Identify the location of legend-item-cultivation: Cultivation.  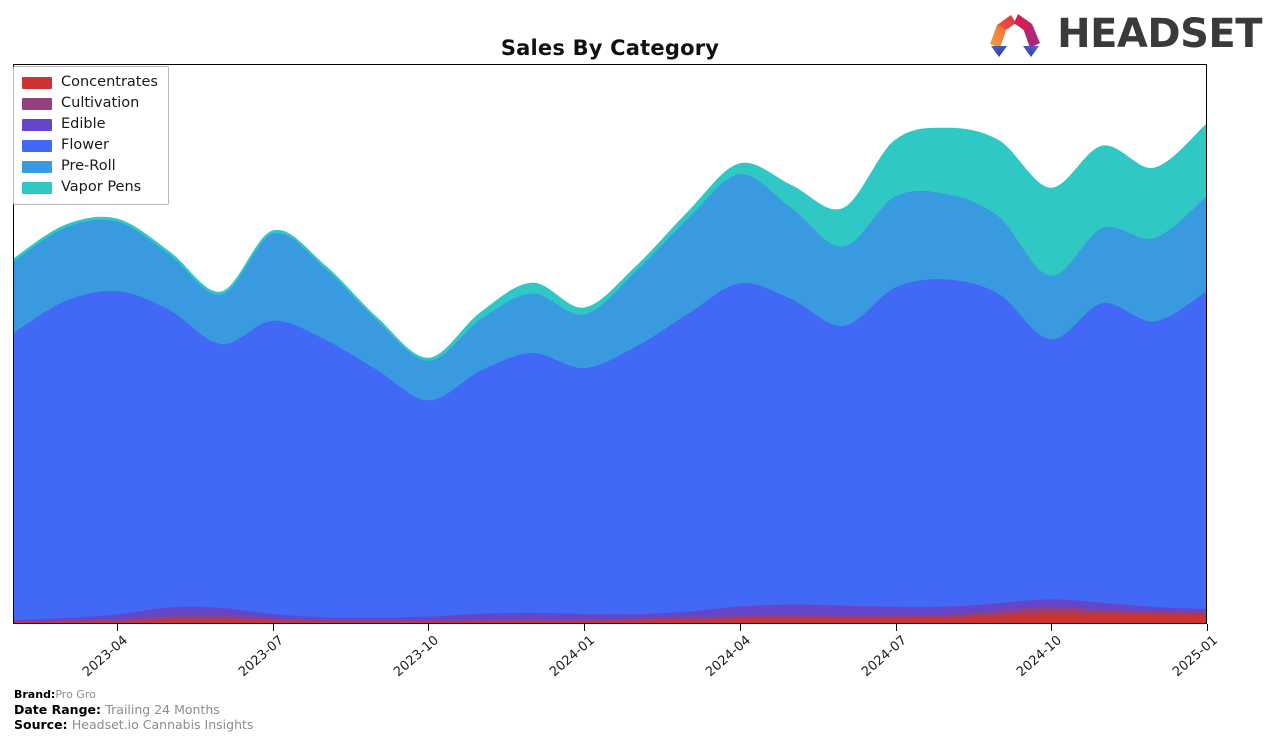
(90, 103).